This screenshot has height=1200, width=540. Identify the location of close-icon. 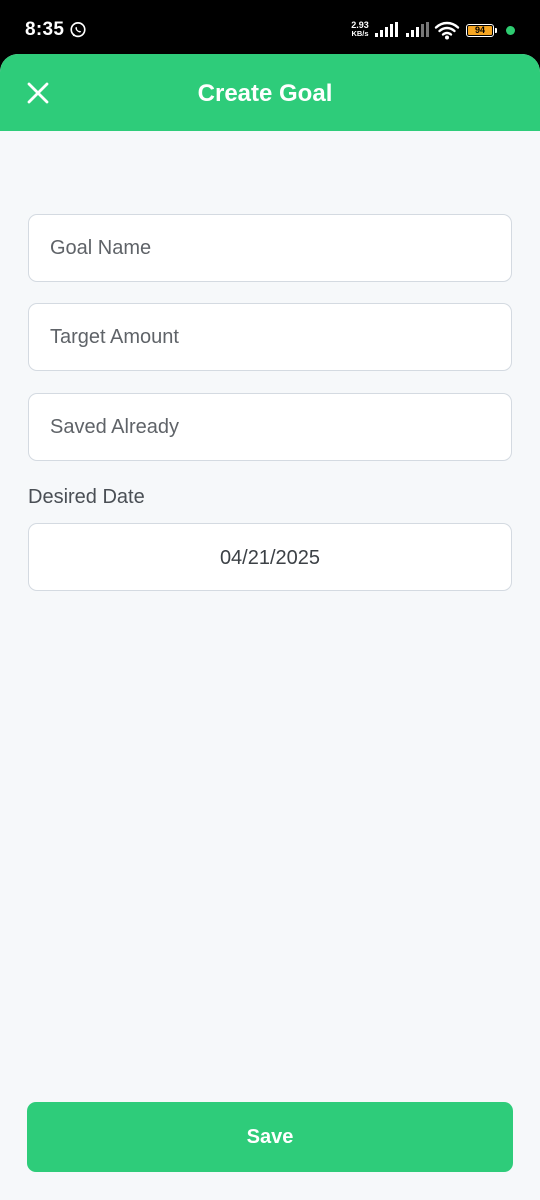
(38, 93).